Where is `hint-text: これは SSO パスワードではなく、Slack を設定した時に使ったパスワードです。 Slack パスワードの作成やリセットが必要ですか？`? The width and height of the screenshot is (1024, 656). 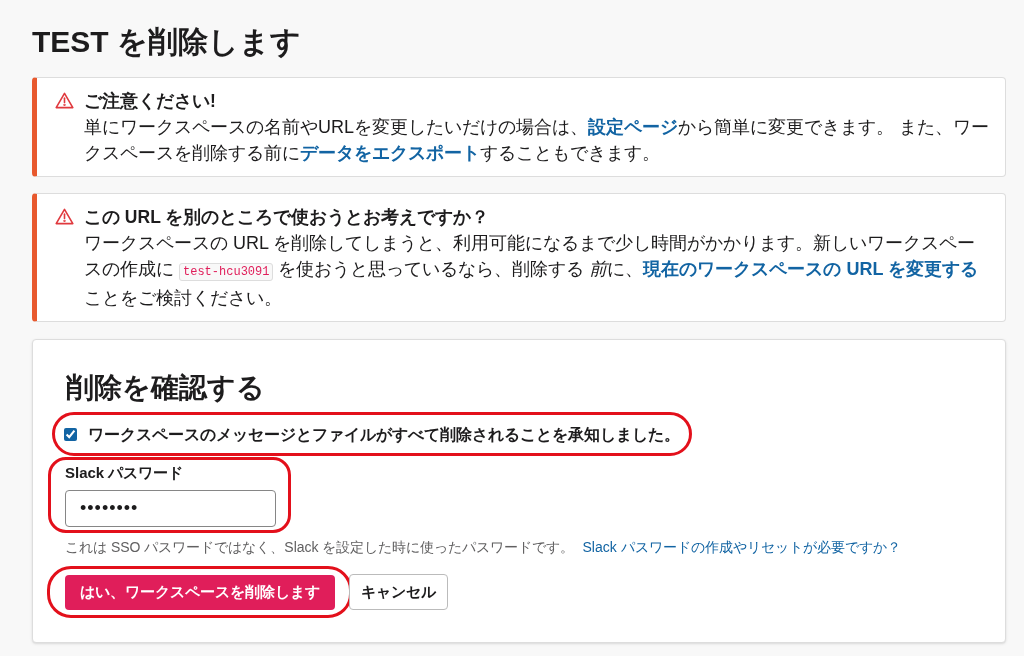
hint-text: これは SSO パスワードではなく、Slack を設定した時に使ったパスワードです。 Slack パスワードの作成やリセットが必要ですか？ is located at coordinates (483, 547).